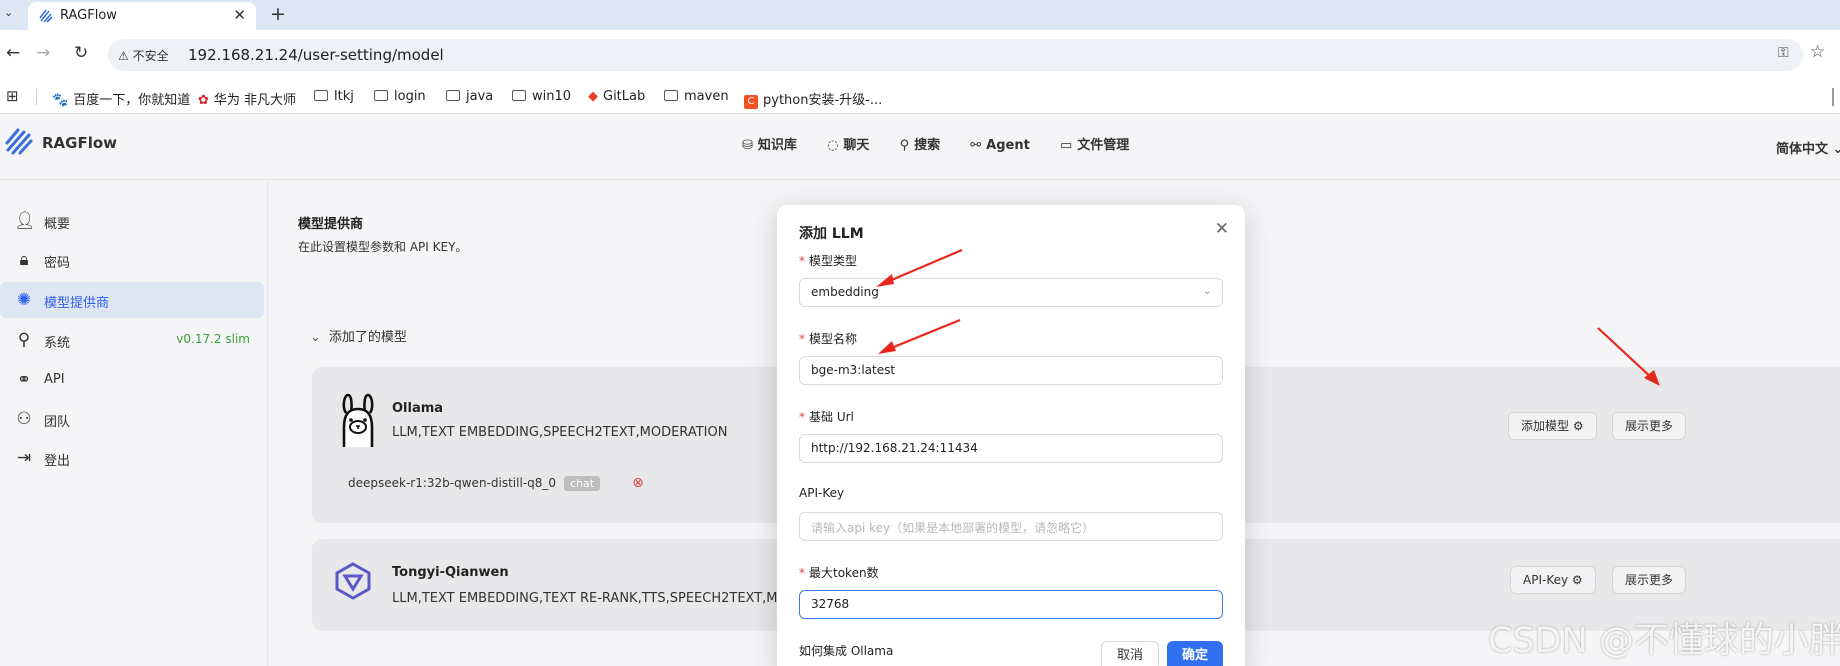  What do you see at coordinates (1553, 580) in the screenshot?
I see `api-key-button: API-Key ⚙` at bounding box center [1553, 580].